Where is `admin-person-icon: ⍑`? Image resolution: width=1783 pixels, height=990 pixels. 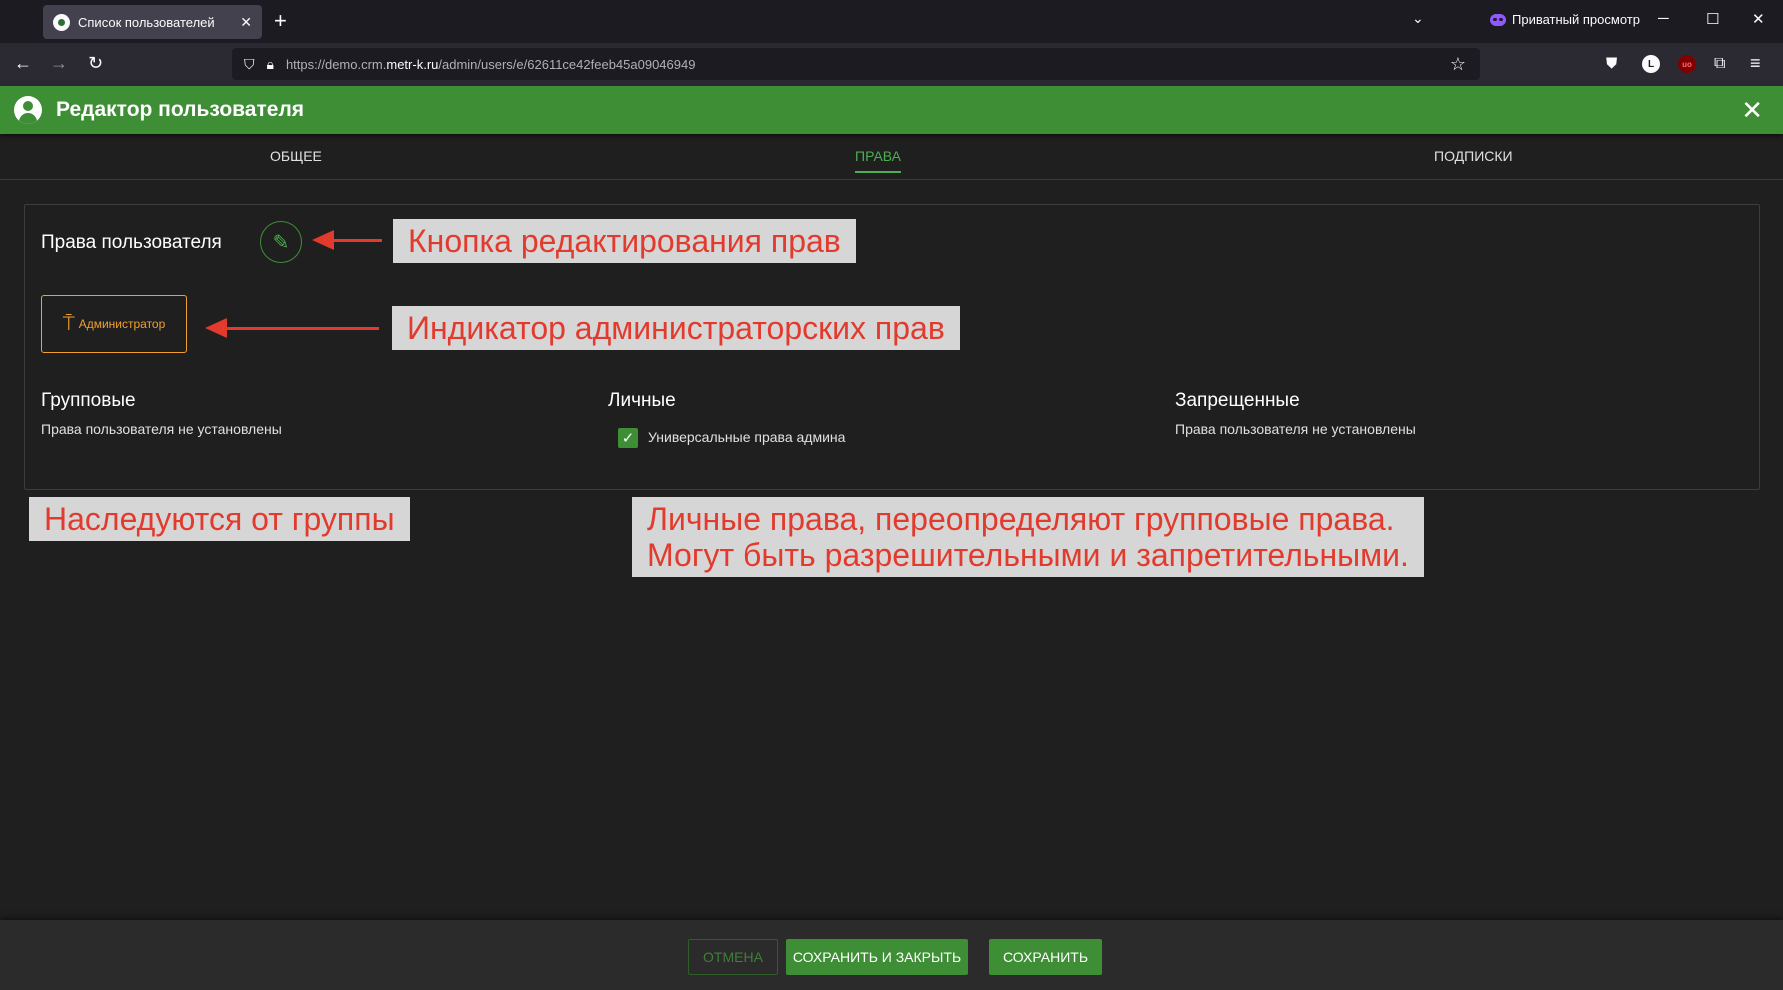
admin-person-icon: ⍑ is located at coordinates (68, 323).